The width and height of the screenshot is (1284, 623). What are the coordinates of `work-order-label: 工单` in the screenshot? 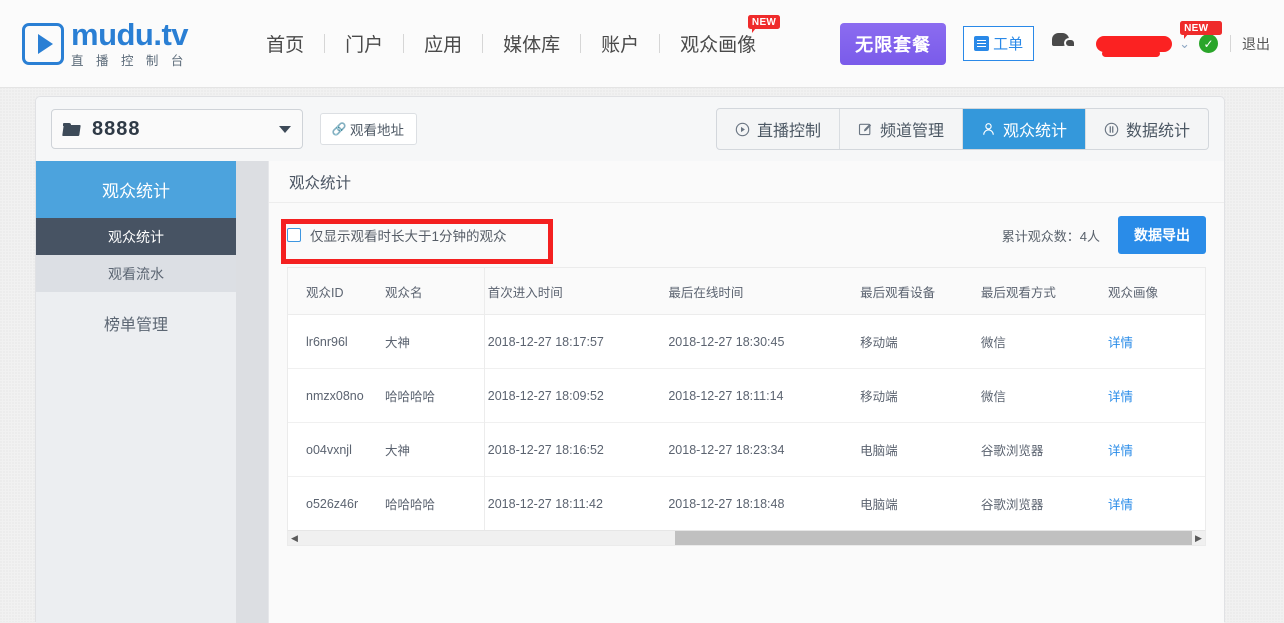 It's located at (1008, 44).